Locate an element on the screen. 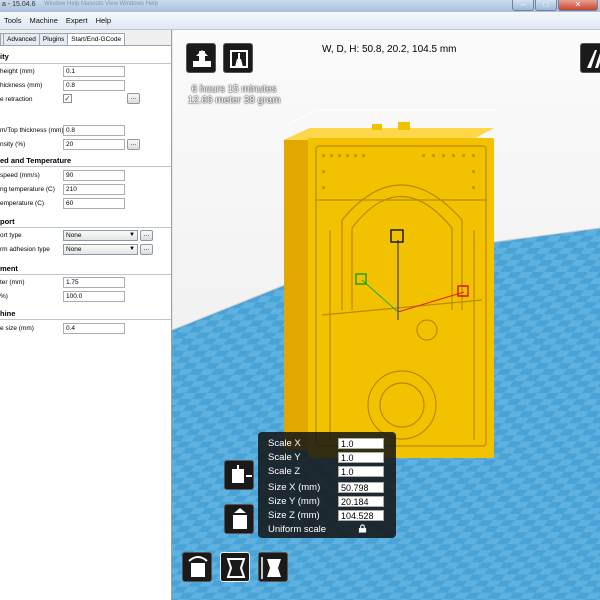 This screenshot has width=600, height=600. uniform-scale-label: Uniform scale is located at coordinates (297, 529).